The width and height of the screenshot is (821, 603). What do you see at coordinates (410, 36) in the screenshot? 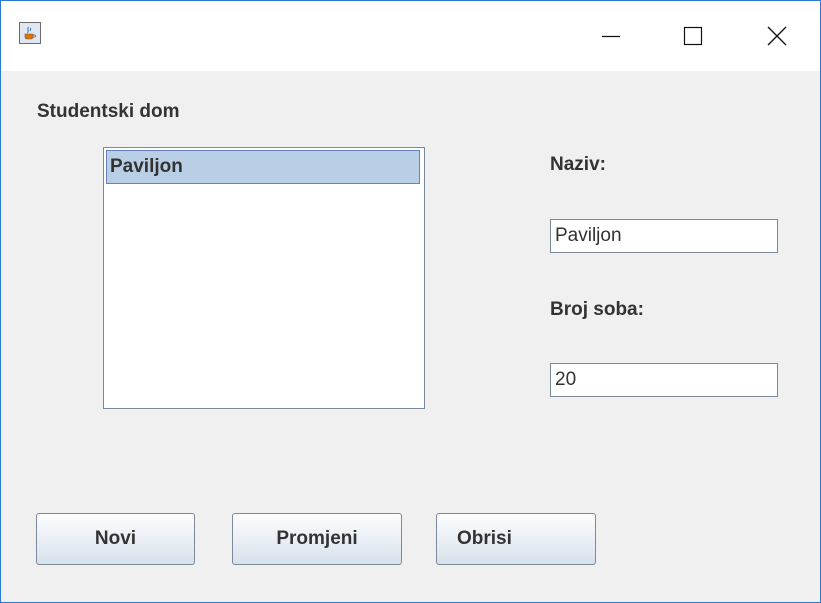
I see `title-bar` at bounding box center [410, 36].